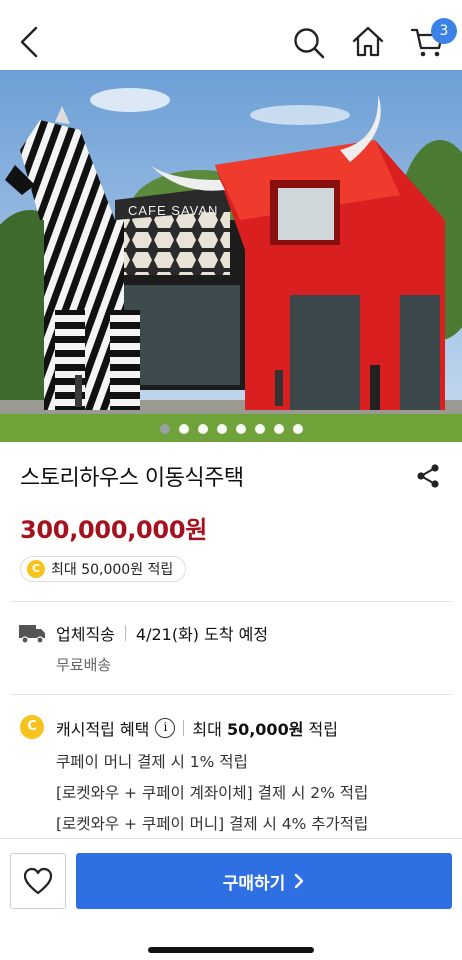 The width and height of the screenshot is (462, 960). I want to click on home-icon, so click(368, 42).